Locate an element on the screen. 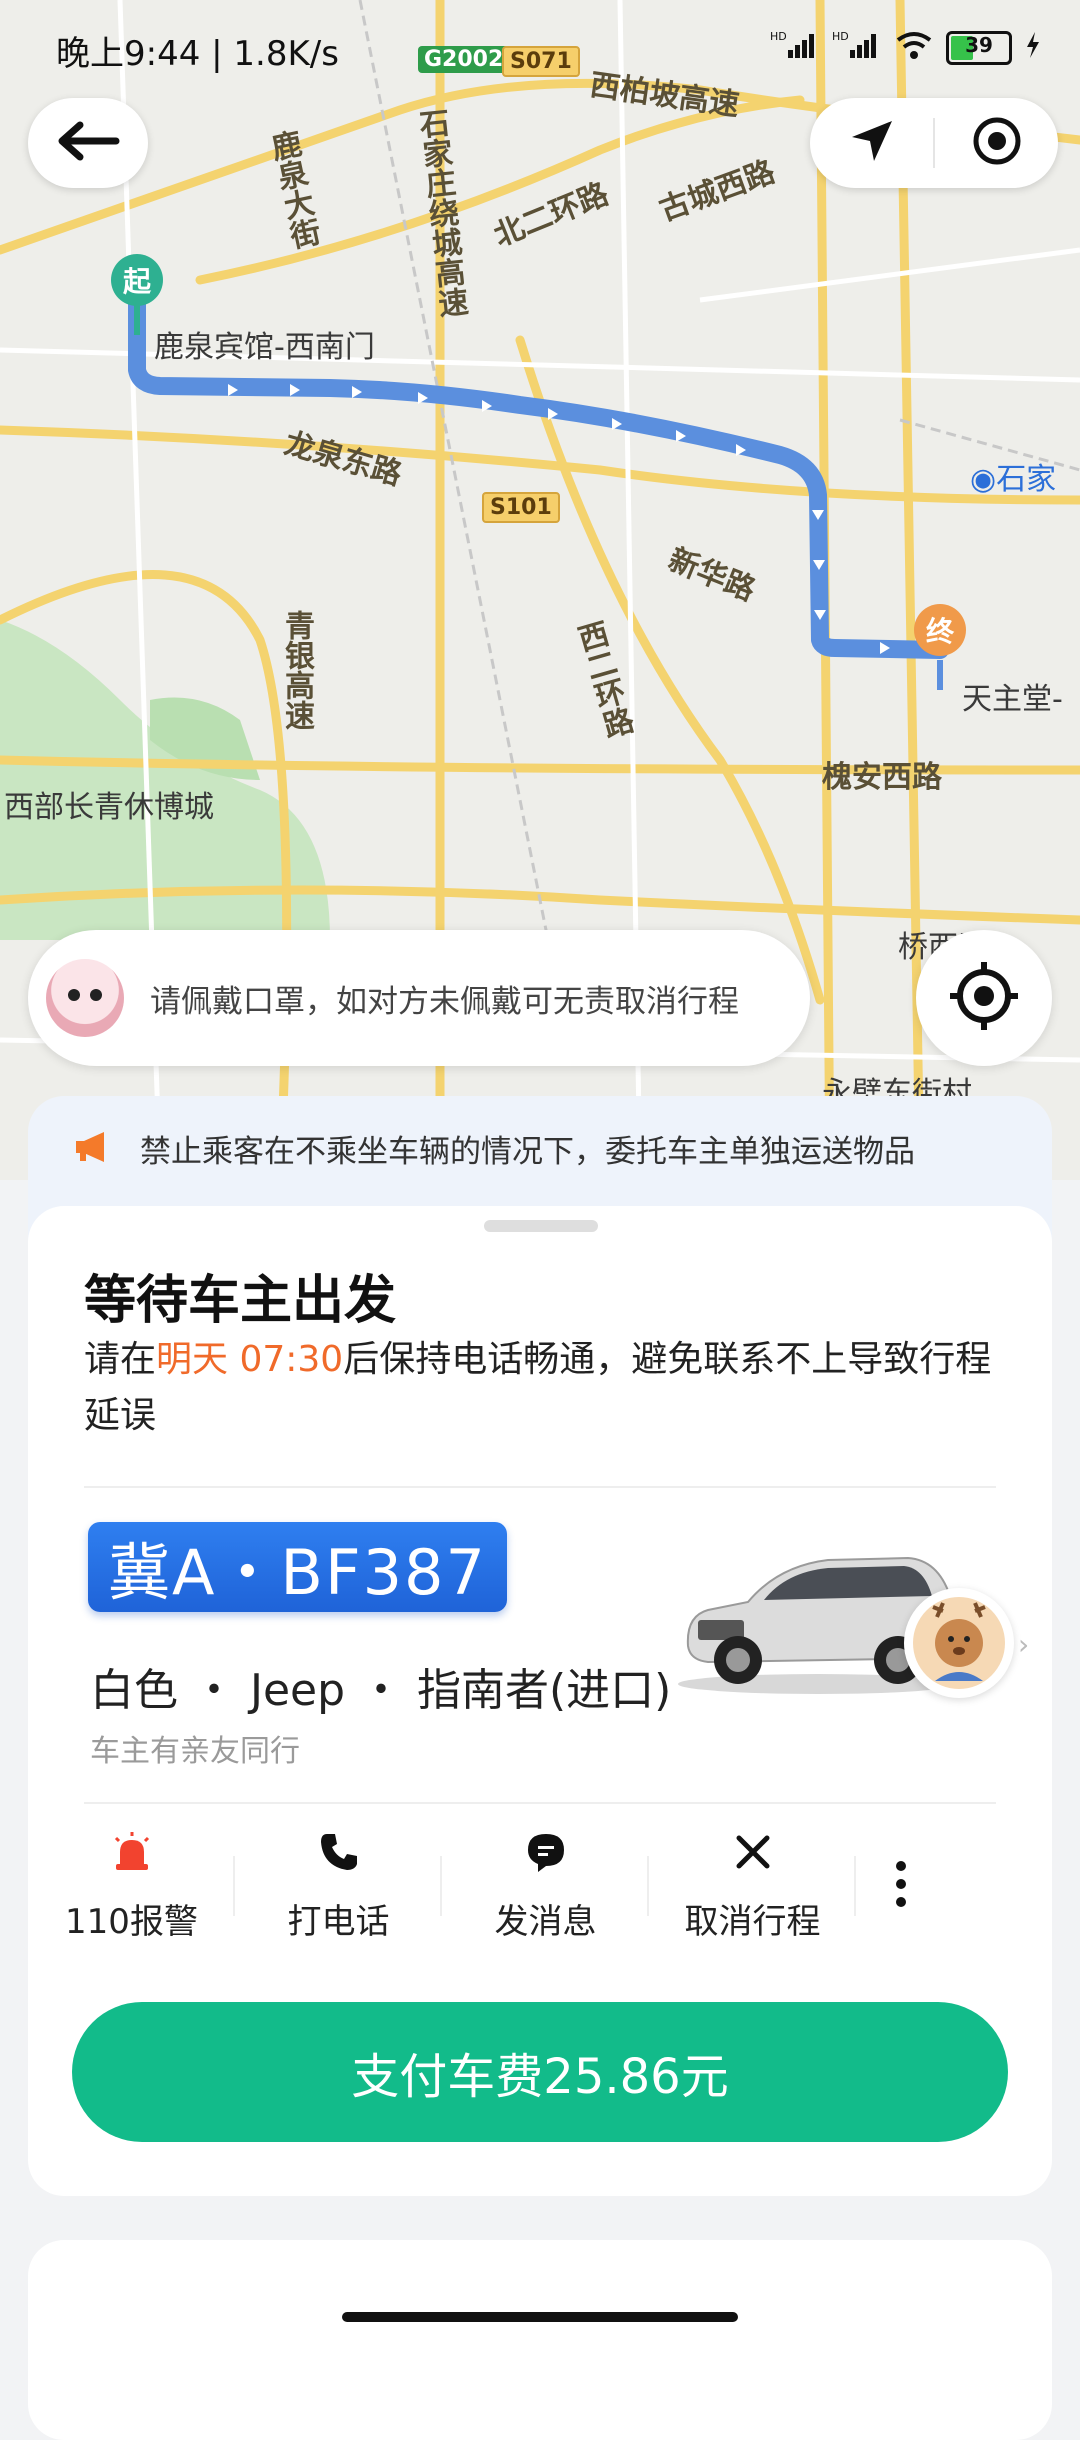  mask-reminder-text: 请佩戴口罩，如对方未佩戴可无责取消行程 is located at coordinates (444, 1001).